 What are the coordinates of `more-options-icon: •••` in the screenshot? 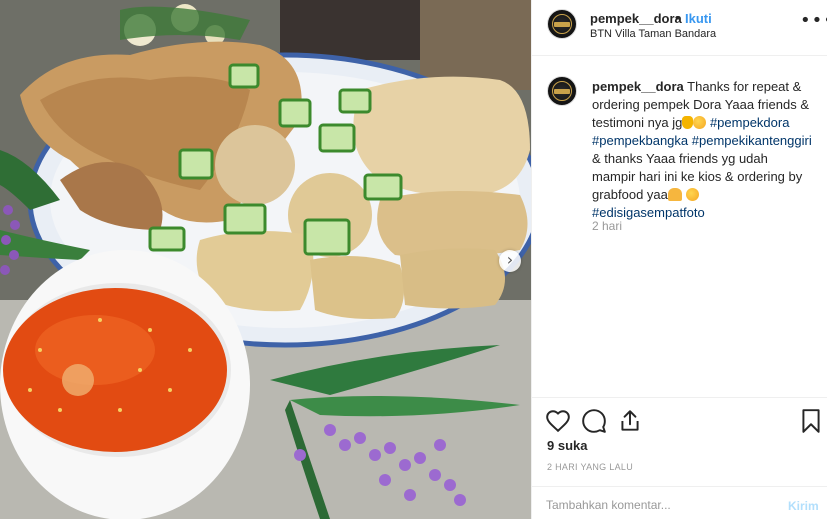 It's located at (813, 22).